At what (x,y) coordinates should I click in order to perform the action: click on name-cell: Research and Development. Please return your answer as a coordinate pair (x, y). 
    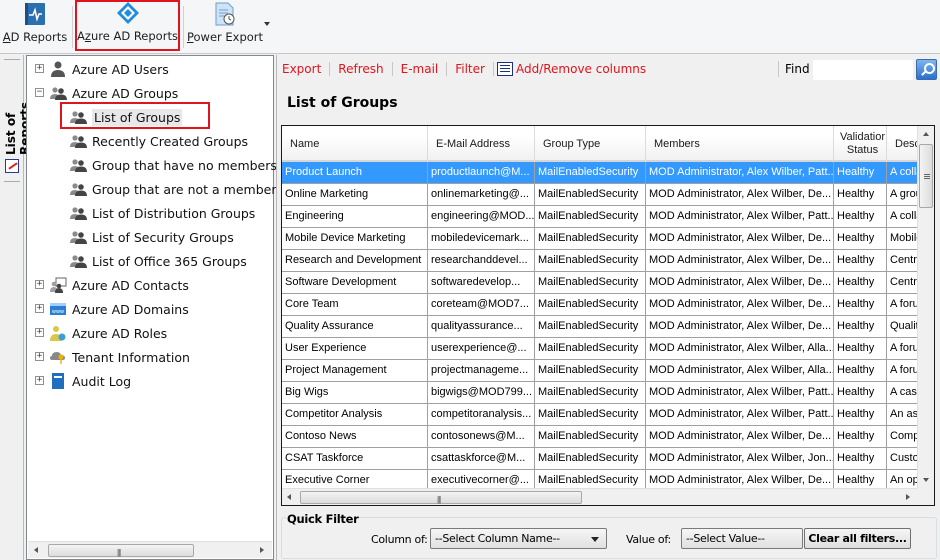
    Looking at the image, I should click on (355, 260).